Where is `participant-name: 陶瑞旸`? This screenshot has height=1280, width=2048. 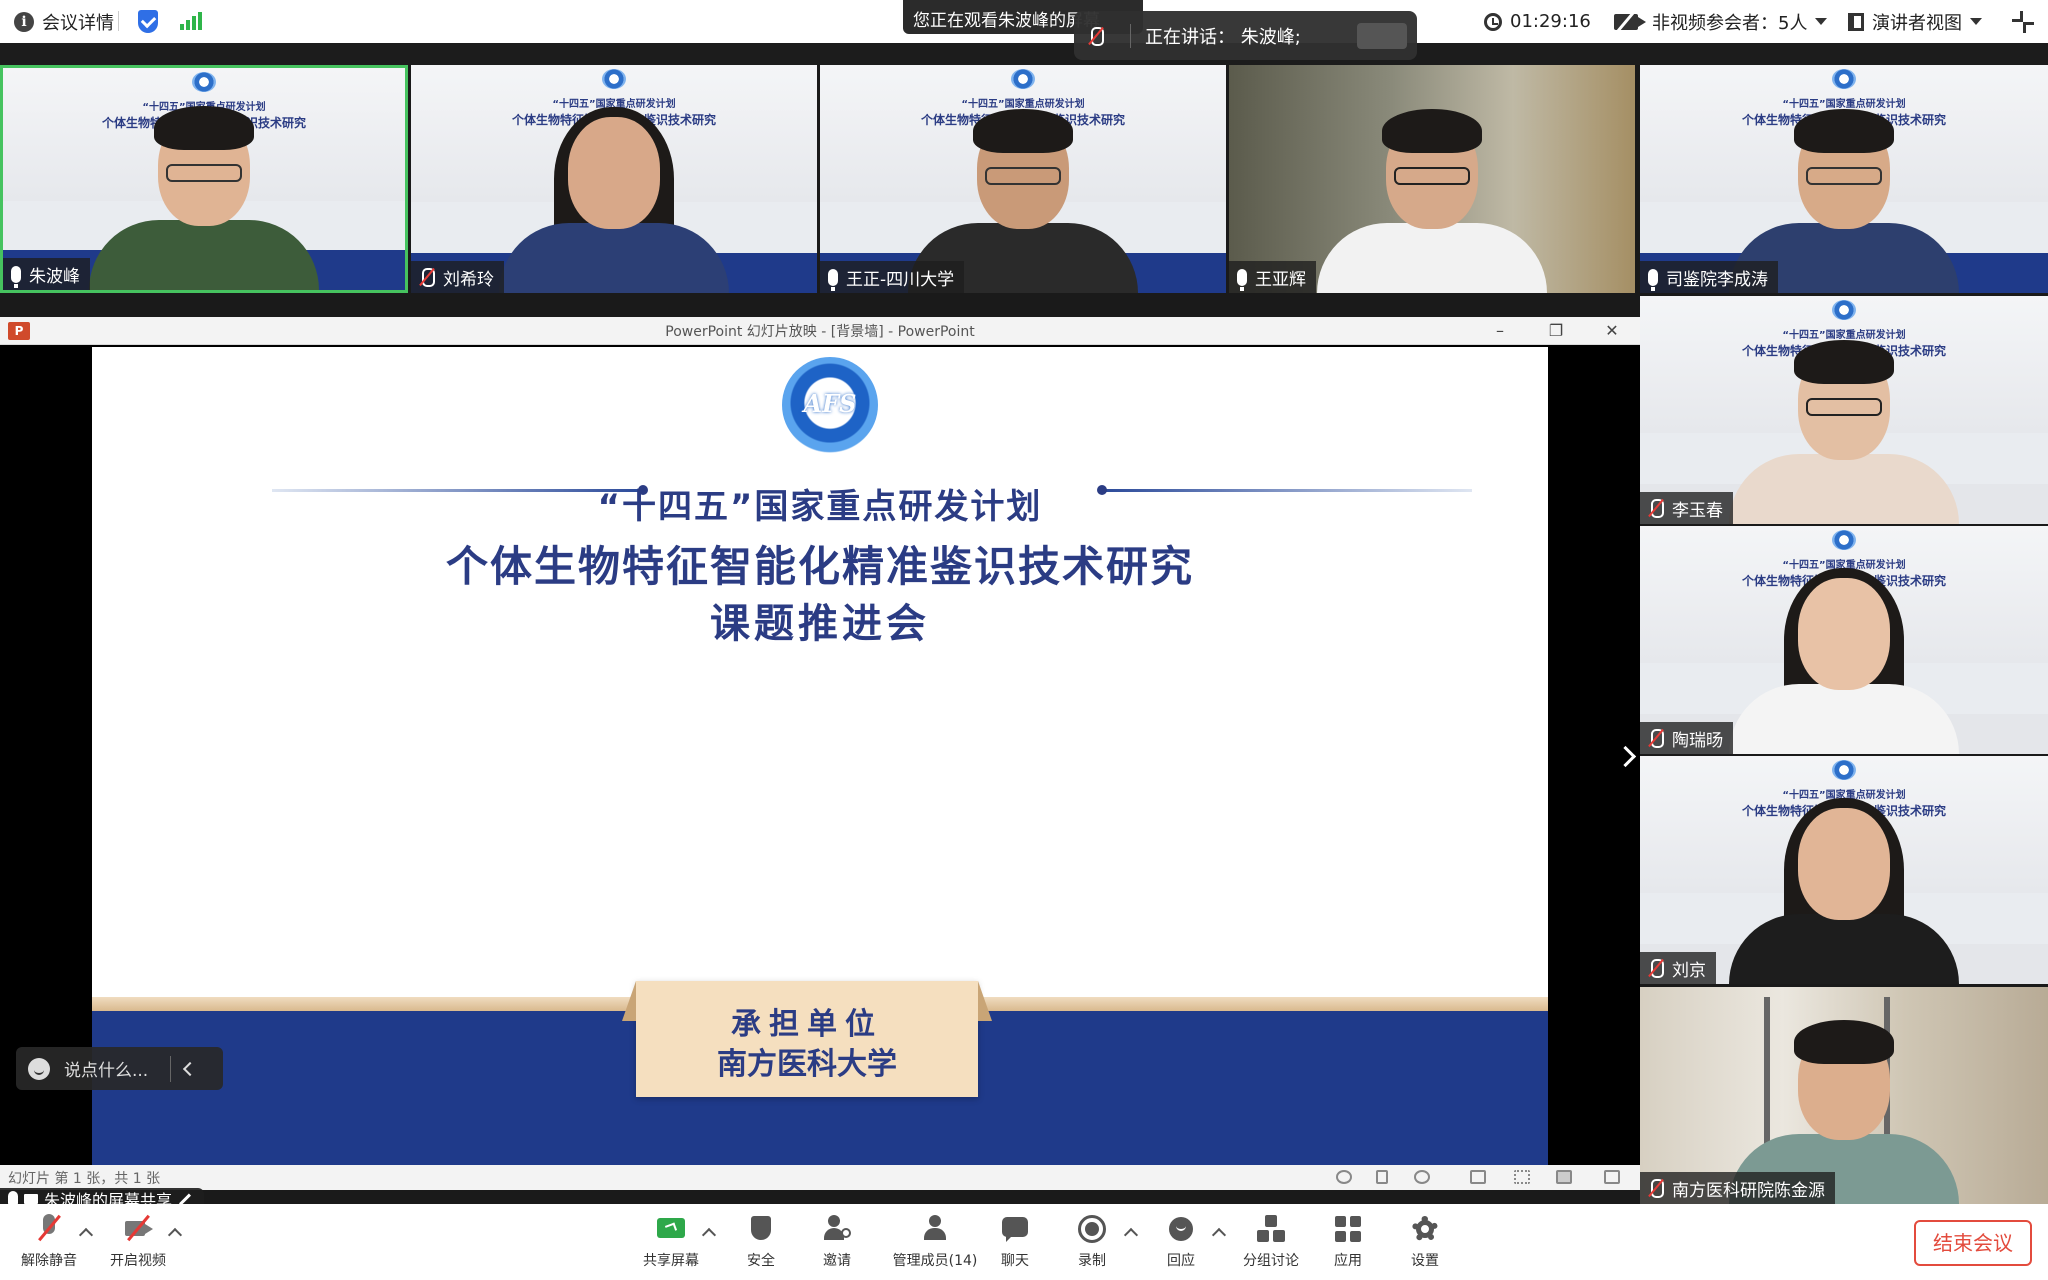 participant-name: 陶瑞旸 is located at coordinates (1697, 740).